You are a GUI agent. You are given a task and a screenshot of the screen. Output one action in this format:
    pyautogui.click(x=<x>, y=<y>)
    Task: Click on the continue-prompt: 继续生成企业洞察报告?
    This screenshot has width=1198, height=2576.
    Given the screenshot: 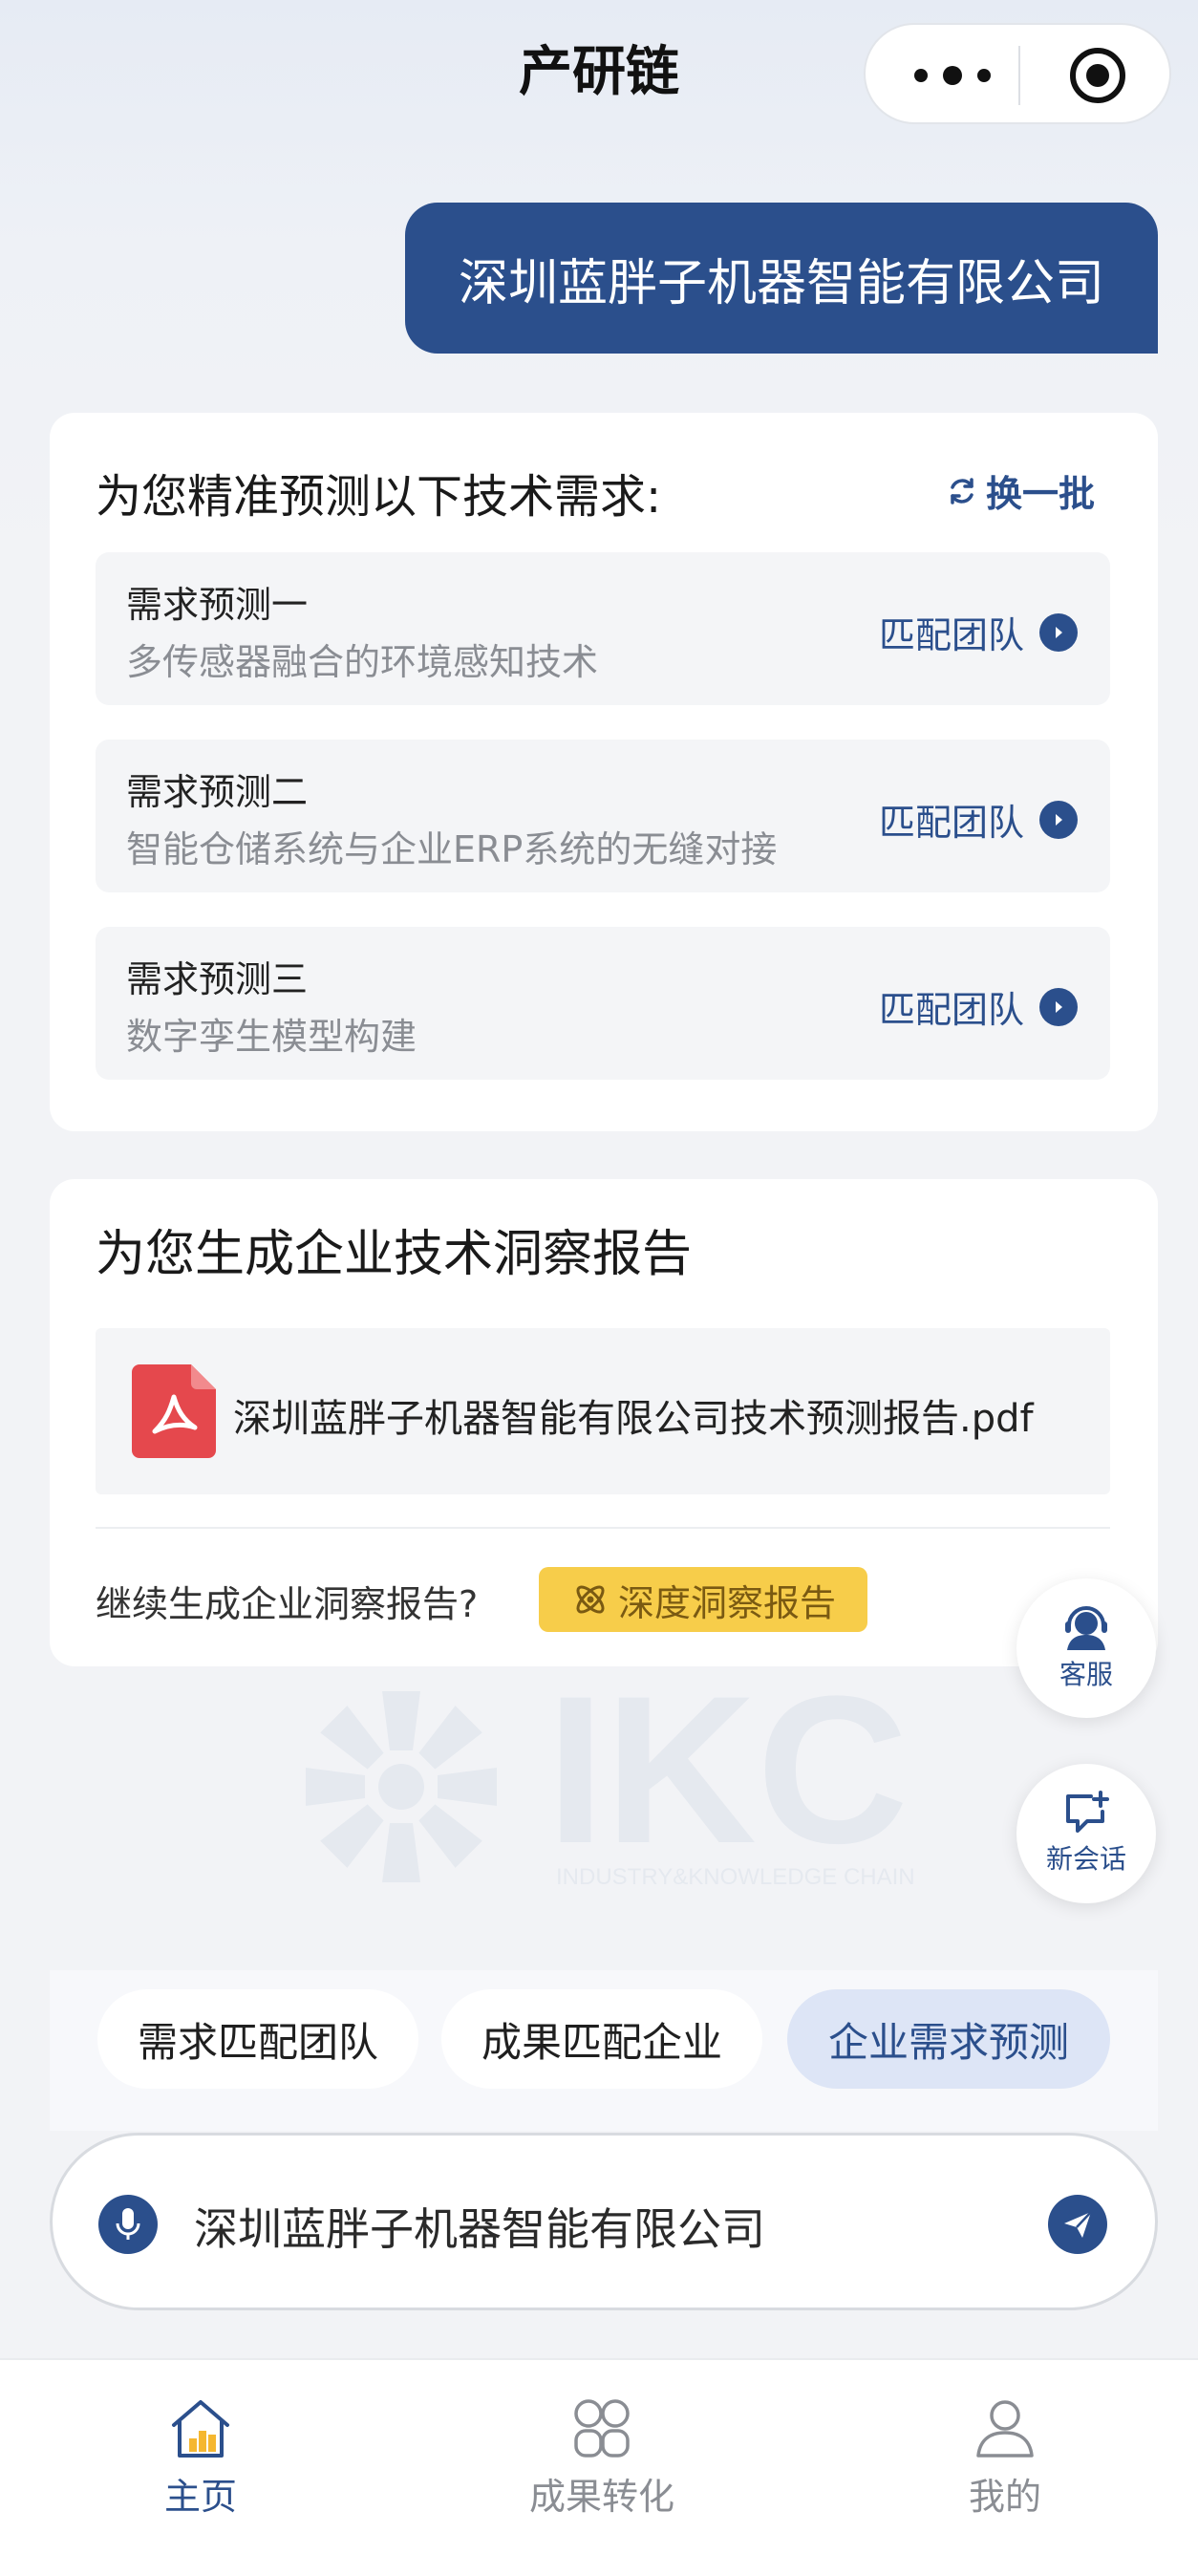 What is the action you would take?
    pyautogui.click(x=287, y=1604)
    